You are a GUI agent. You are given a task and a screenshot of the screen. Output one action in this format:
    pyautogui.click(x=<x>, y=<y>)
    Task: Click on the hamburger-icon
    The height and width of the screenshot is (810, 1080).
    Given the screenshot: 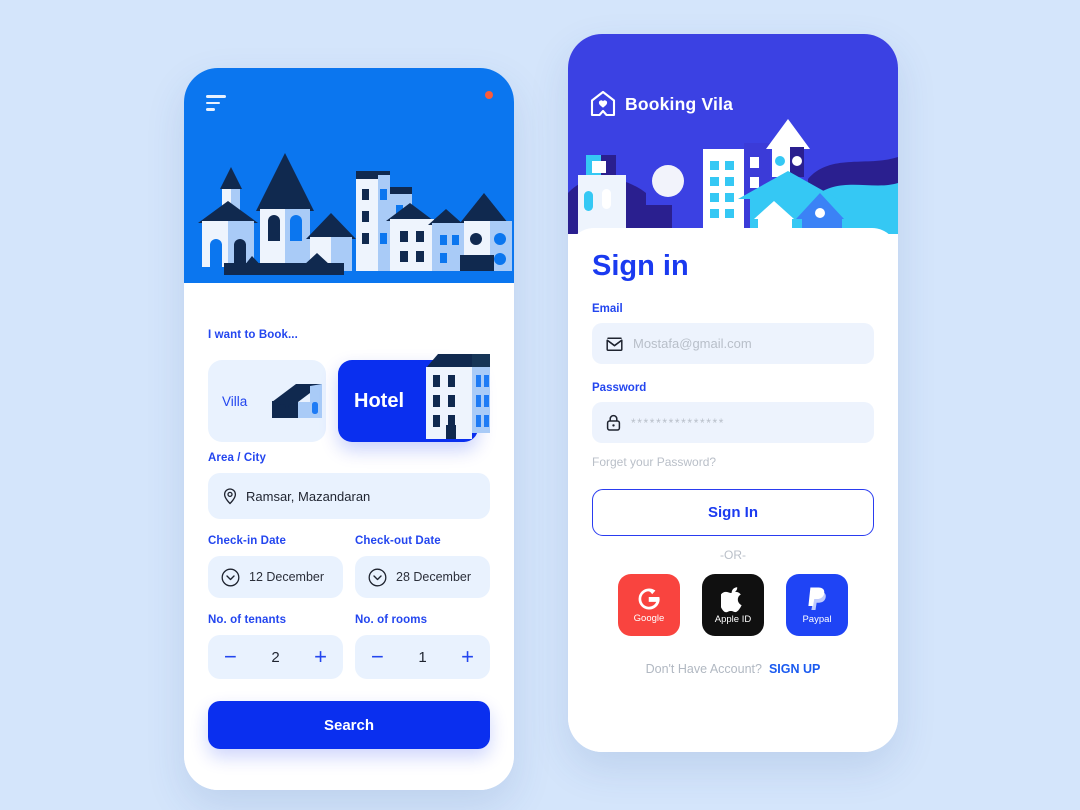 What is the action you would take?
    pyautogui.click(x=216, y=103)
    